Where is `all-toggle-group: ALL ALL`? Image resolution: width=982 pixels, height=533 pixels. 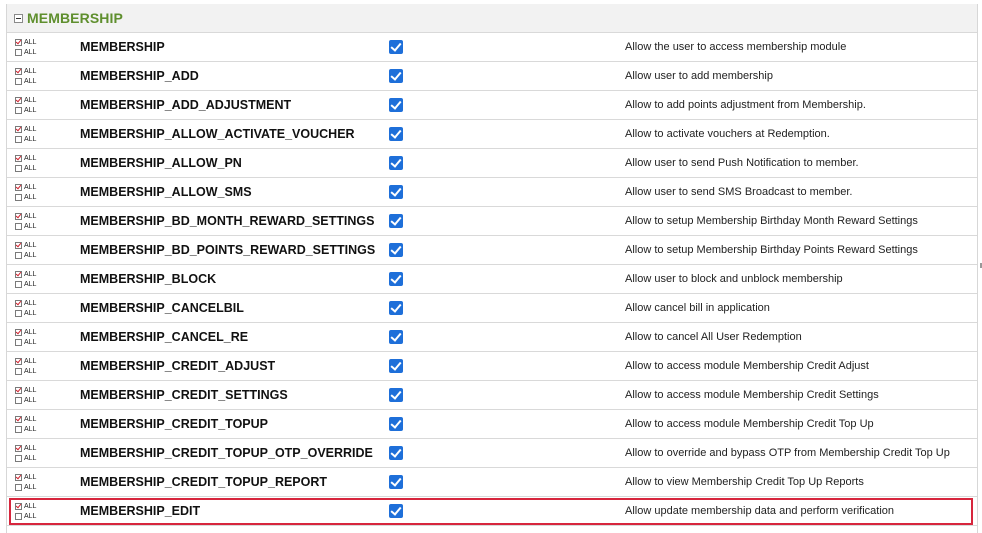 all-toggle-group: ALL ALL is located at coordinates (30, 395).